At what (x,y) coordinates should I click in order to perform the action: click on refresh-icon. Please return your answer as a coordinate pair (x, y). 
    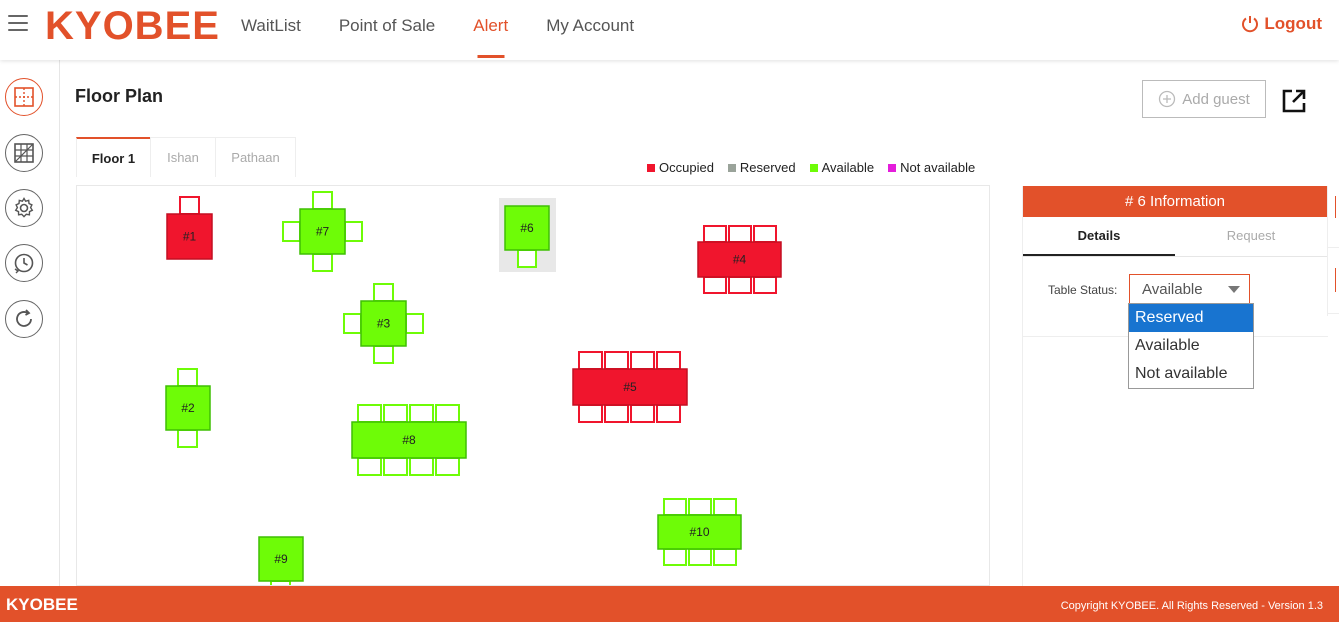
    Looking at the image, I should click on (24, 318).